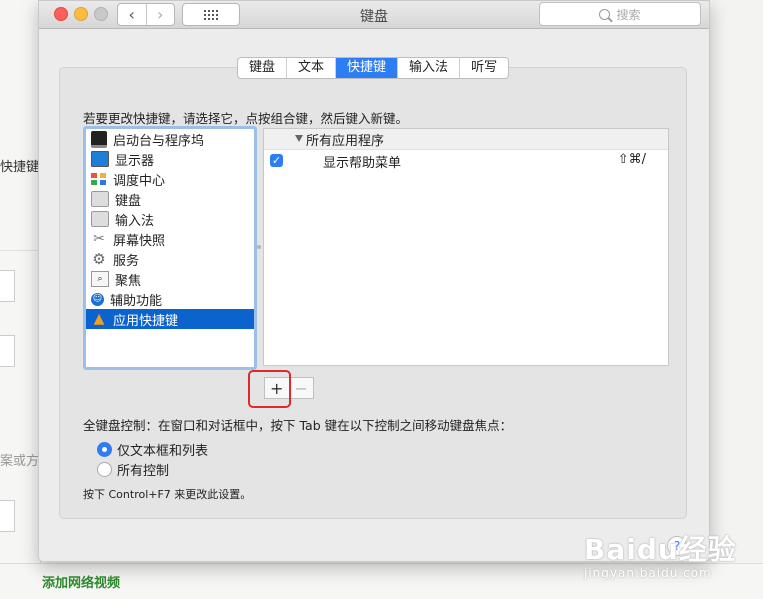  Describe the element at coordinates (143, 471) in the screenshot. I see `radio-label: 所有控制` at that location.